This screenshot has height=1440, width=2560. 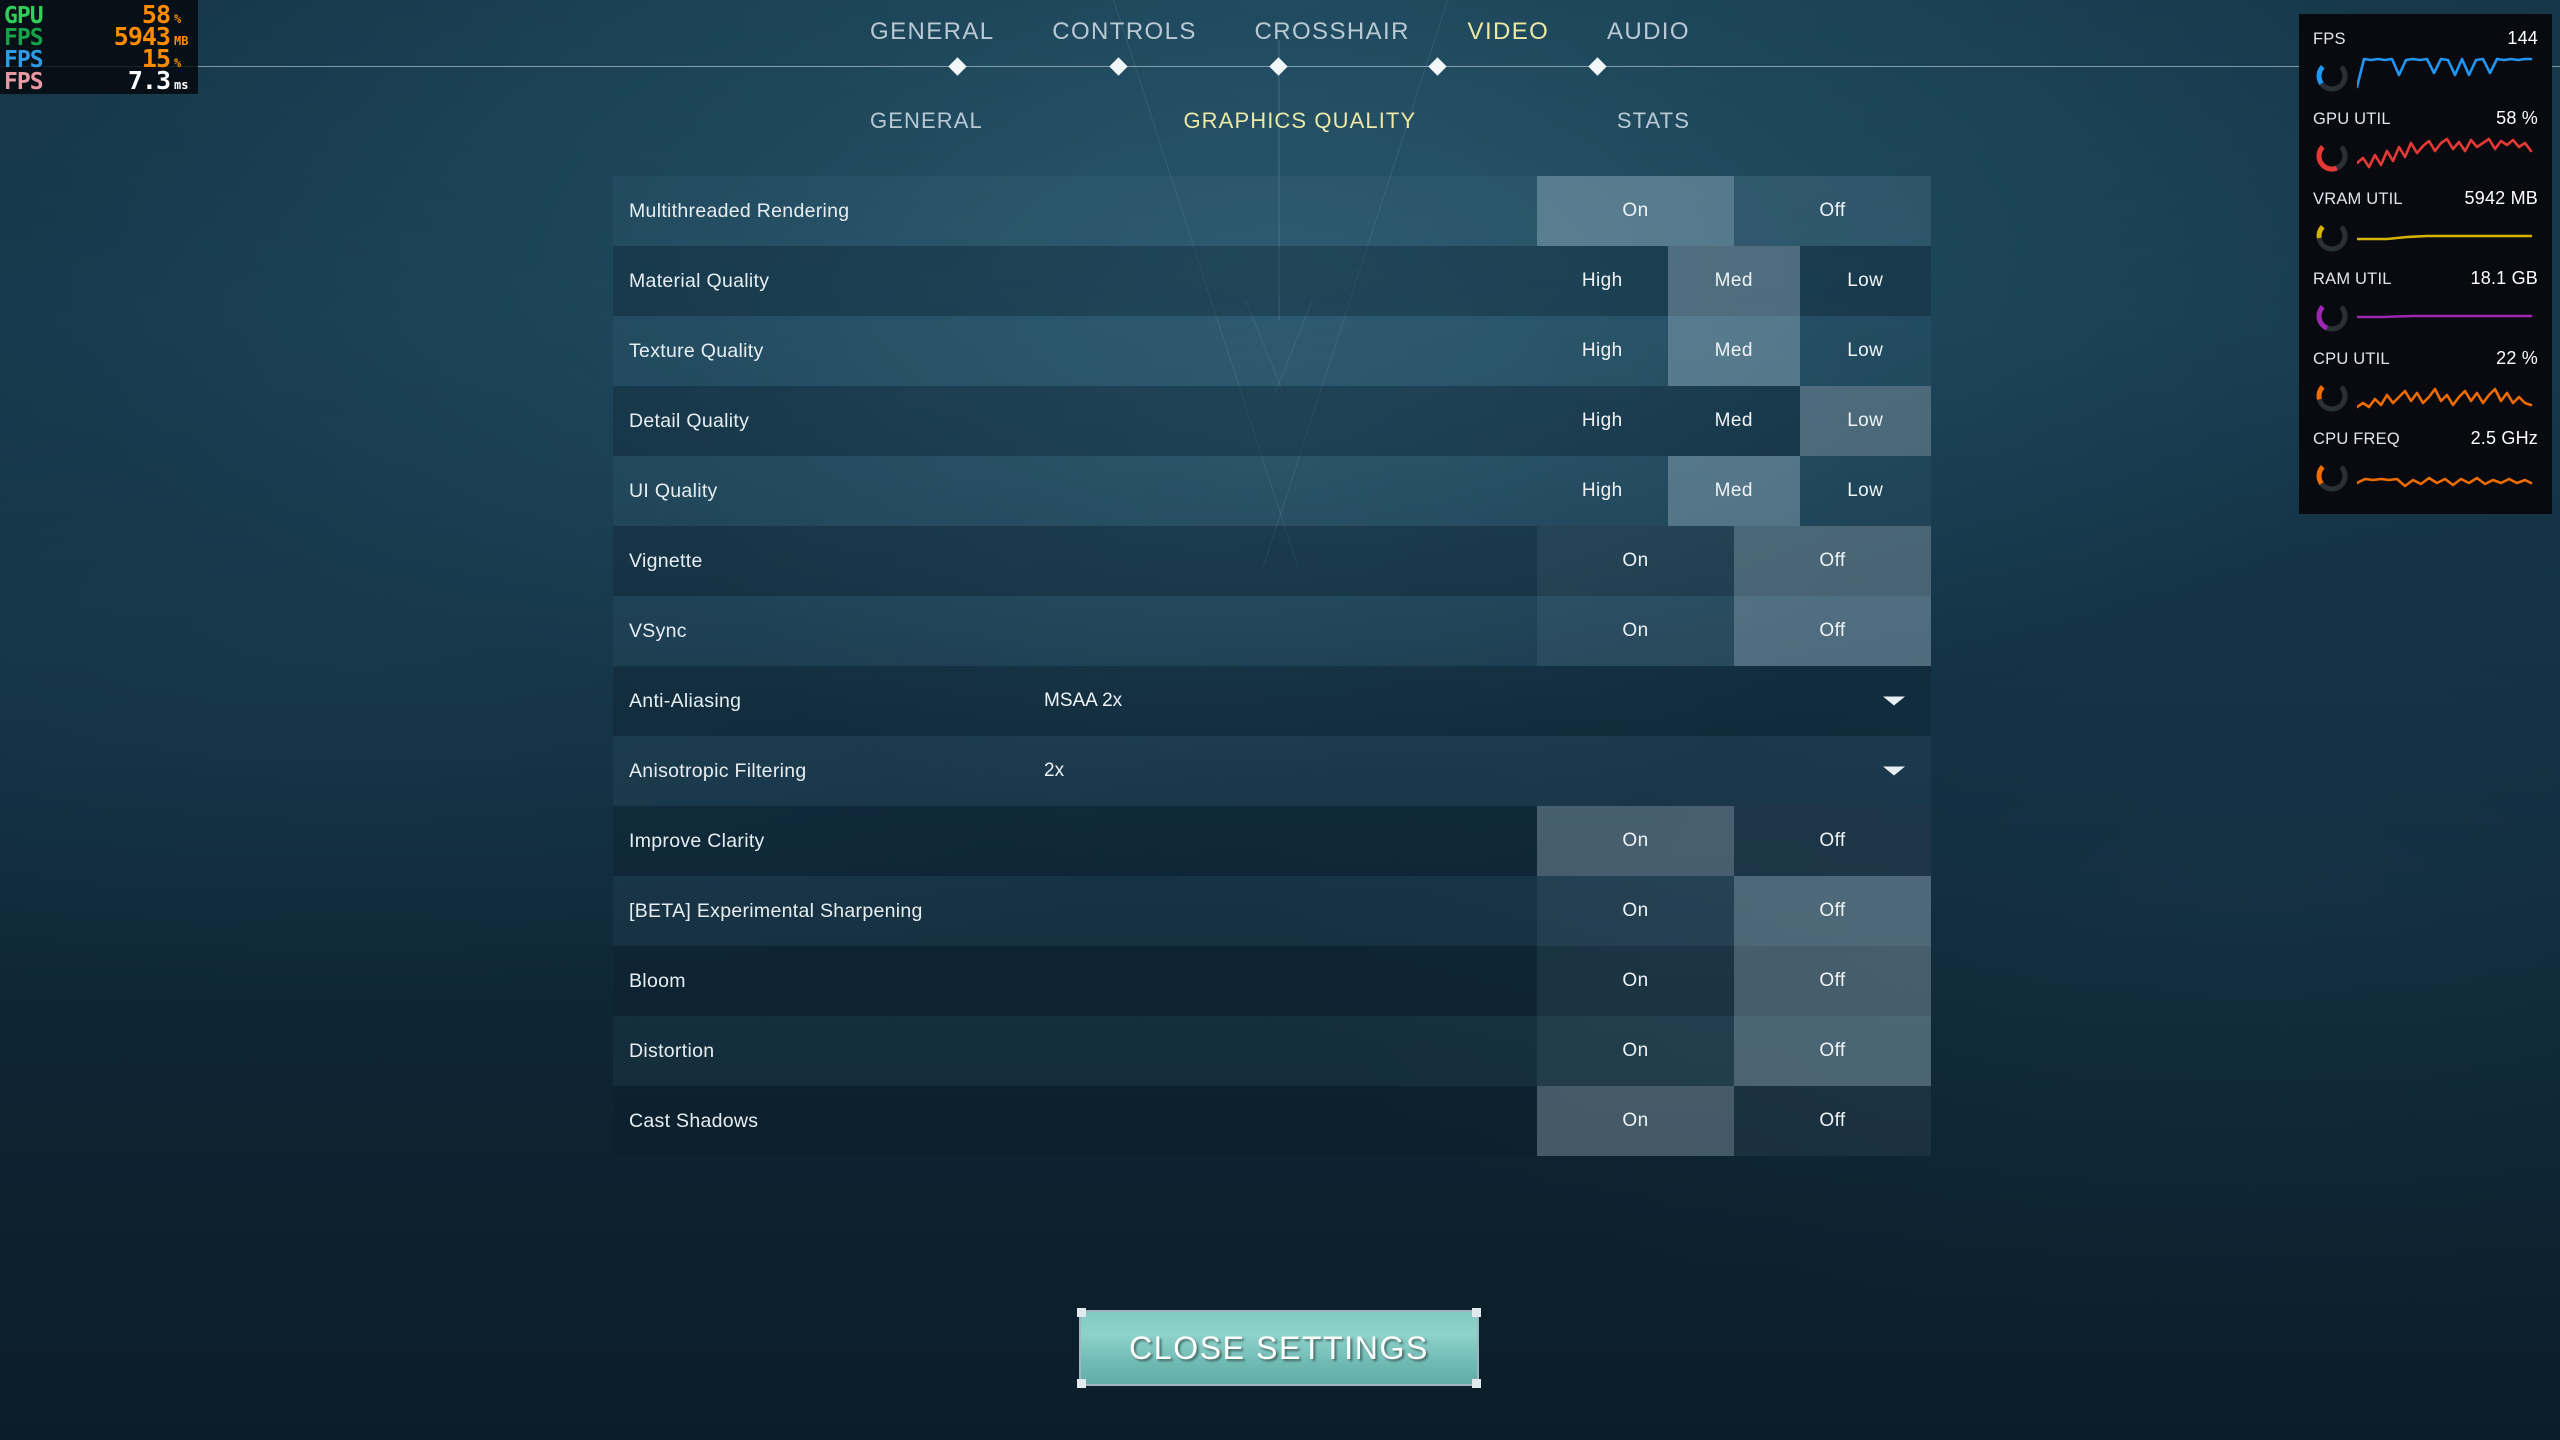 I want to click on nav-tab-audio: AUDIO, so click(x=1648, y=32).